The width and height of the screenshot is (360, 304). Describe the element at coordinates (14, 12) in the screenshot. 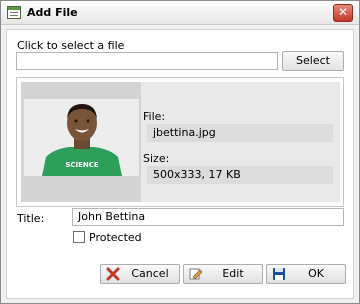

I see `form-icon` at that location.